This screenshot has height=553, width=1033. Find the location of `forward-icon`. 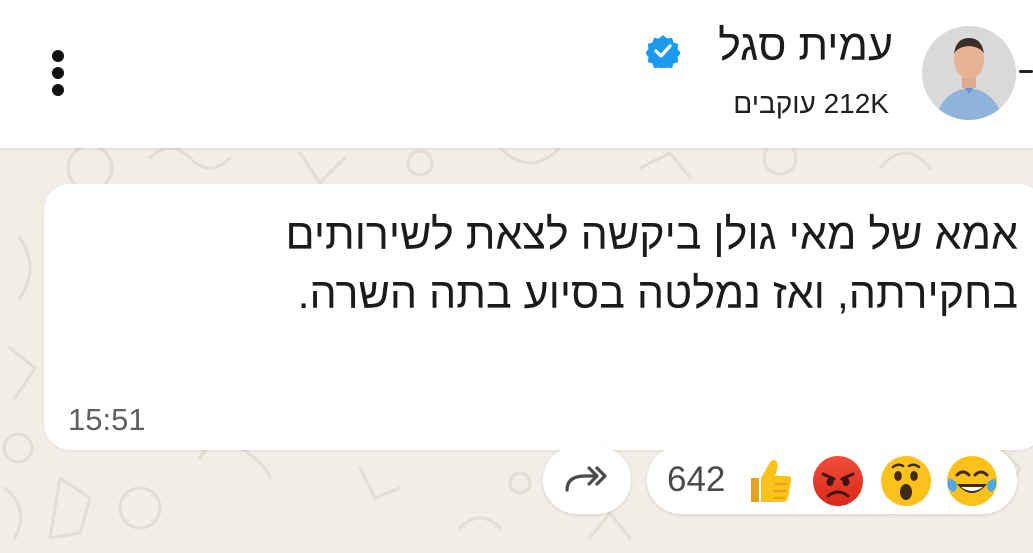

forward-icon is located at coordinates (586, 479).